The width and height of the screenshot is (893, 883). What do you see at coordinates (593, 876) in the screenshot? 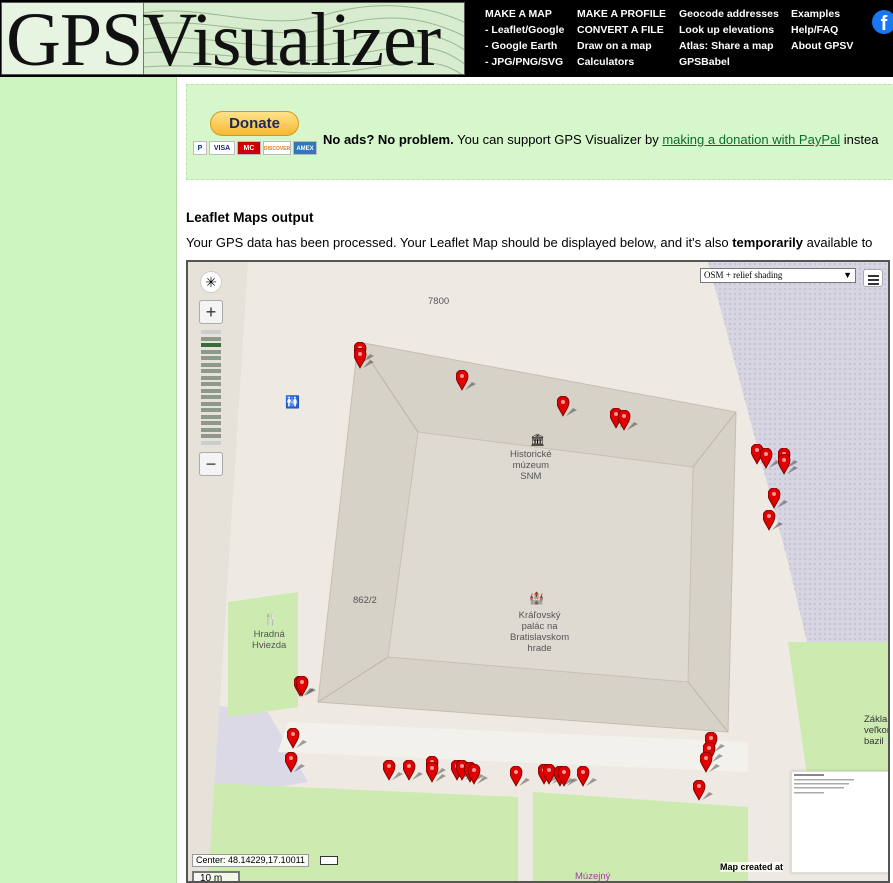
I see `label-museum-bottom: Múzejný` at bounding box center [593, 876].